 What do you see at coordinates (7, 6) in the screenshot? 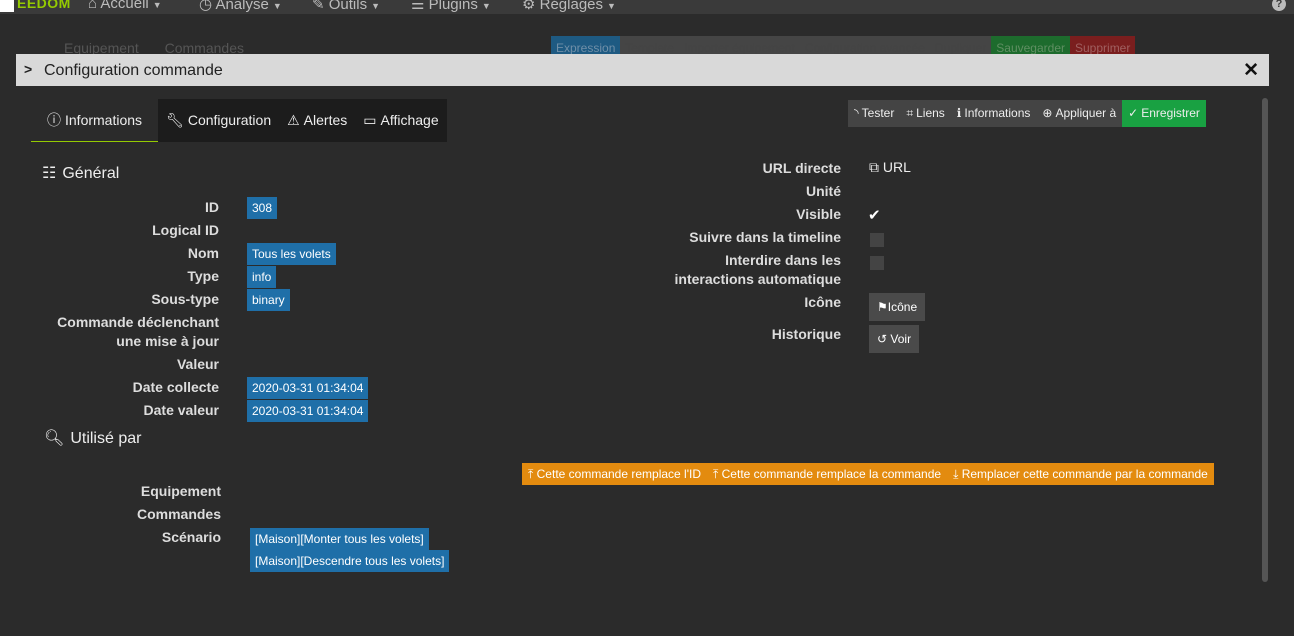
I see `logo-mark-icon` at bounding box center [7, 6].